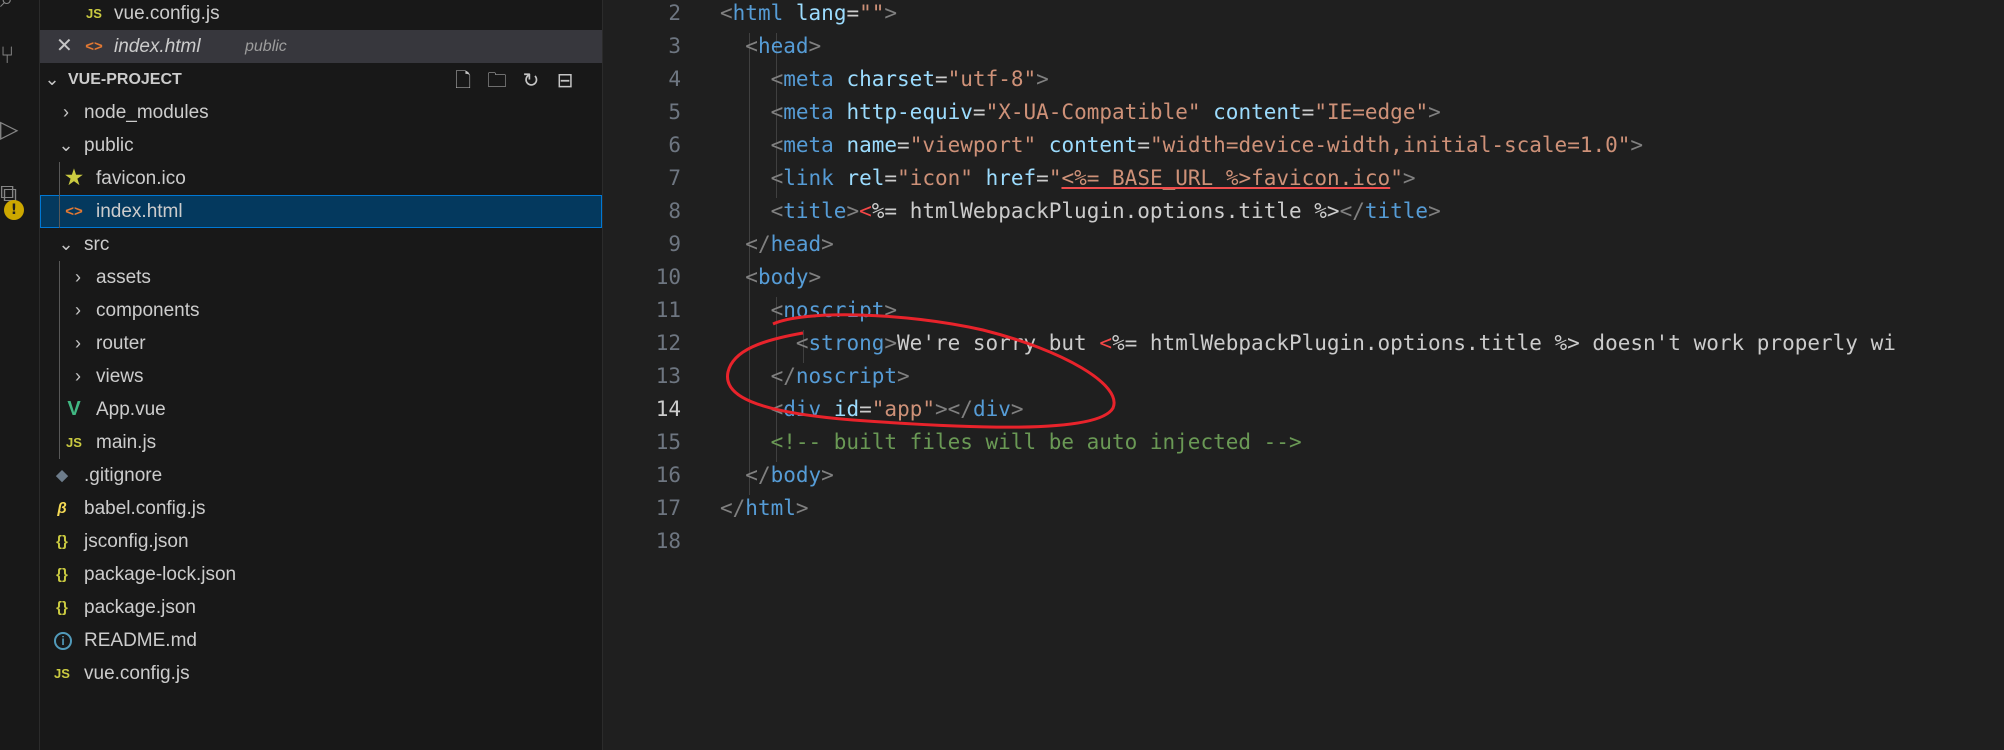 Image resolution: width=2004 pixels, height=750 pixels. I want to click on source-control-icon: ⑂, so click(11, 55).